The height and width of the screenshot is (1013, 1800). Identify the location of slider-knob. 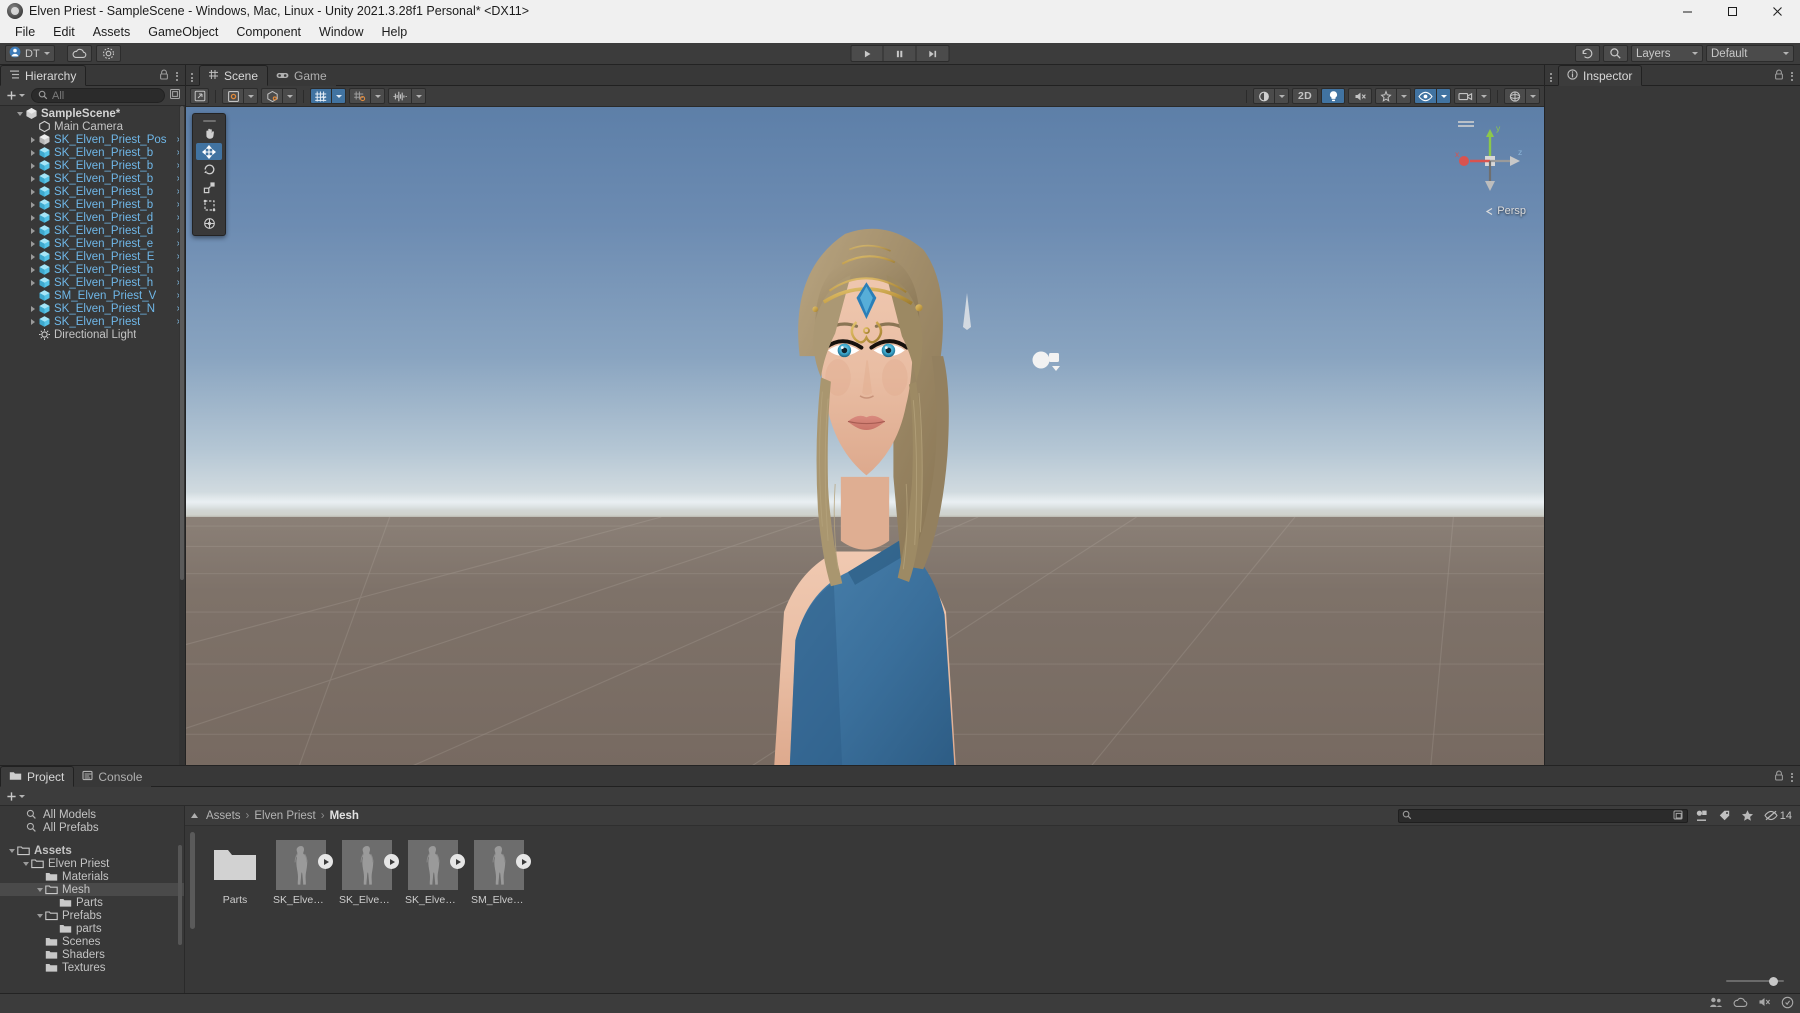
(1773, 981).